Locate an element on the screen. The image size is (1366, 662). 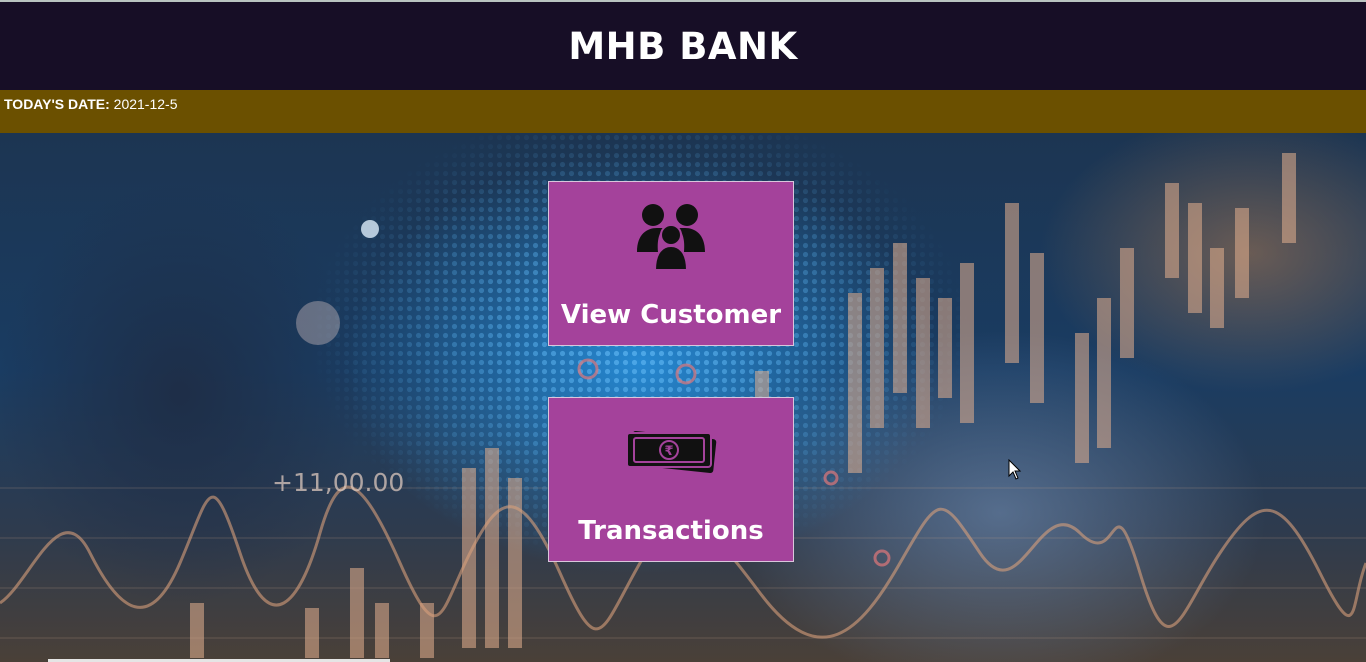
background-figure-text: +11,00.00 is located at coordinates (338, 482).